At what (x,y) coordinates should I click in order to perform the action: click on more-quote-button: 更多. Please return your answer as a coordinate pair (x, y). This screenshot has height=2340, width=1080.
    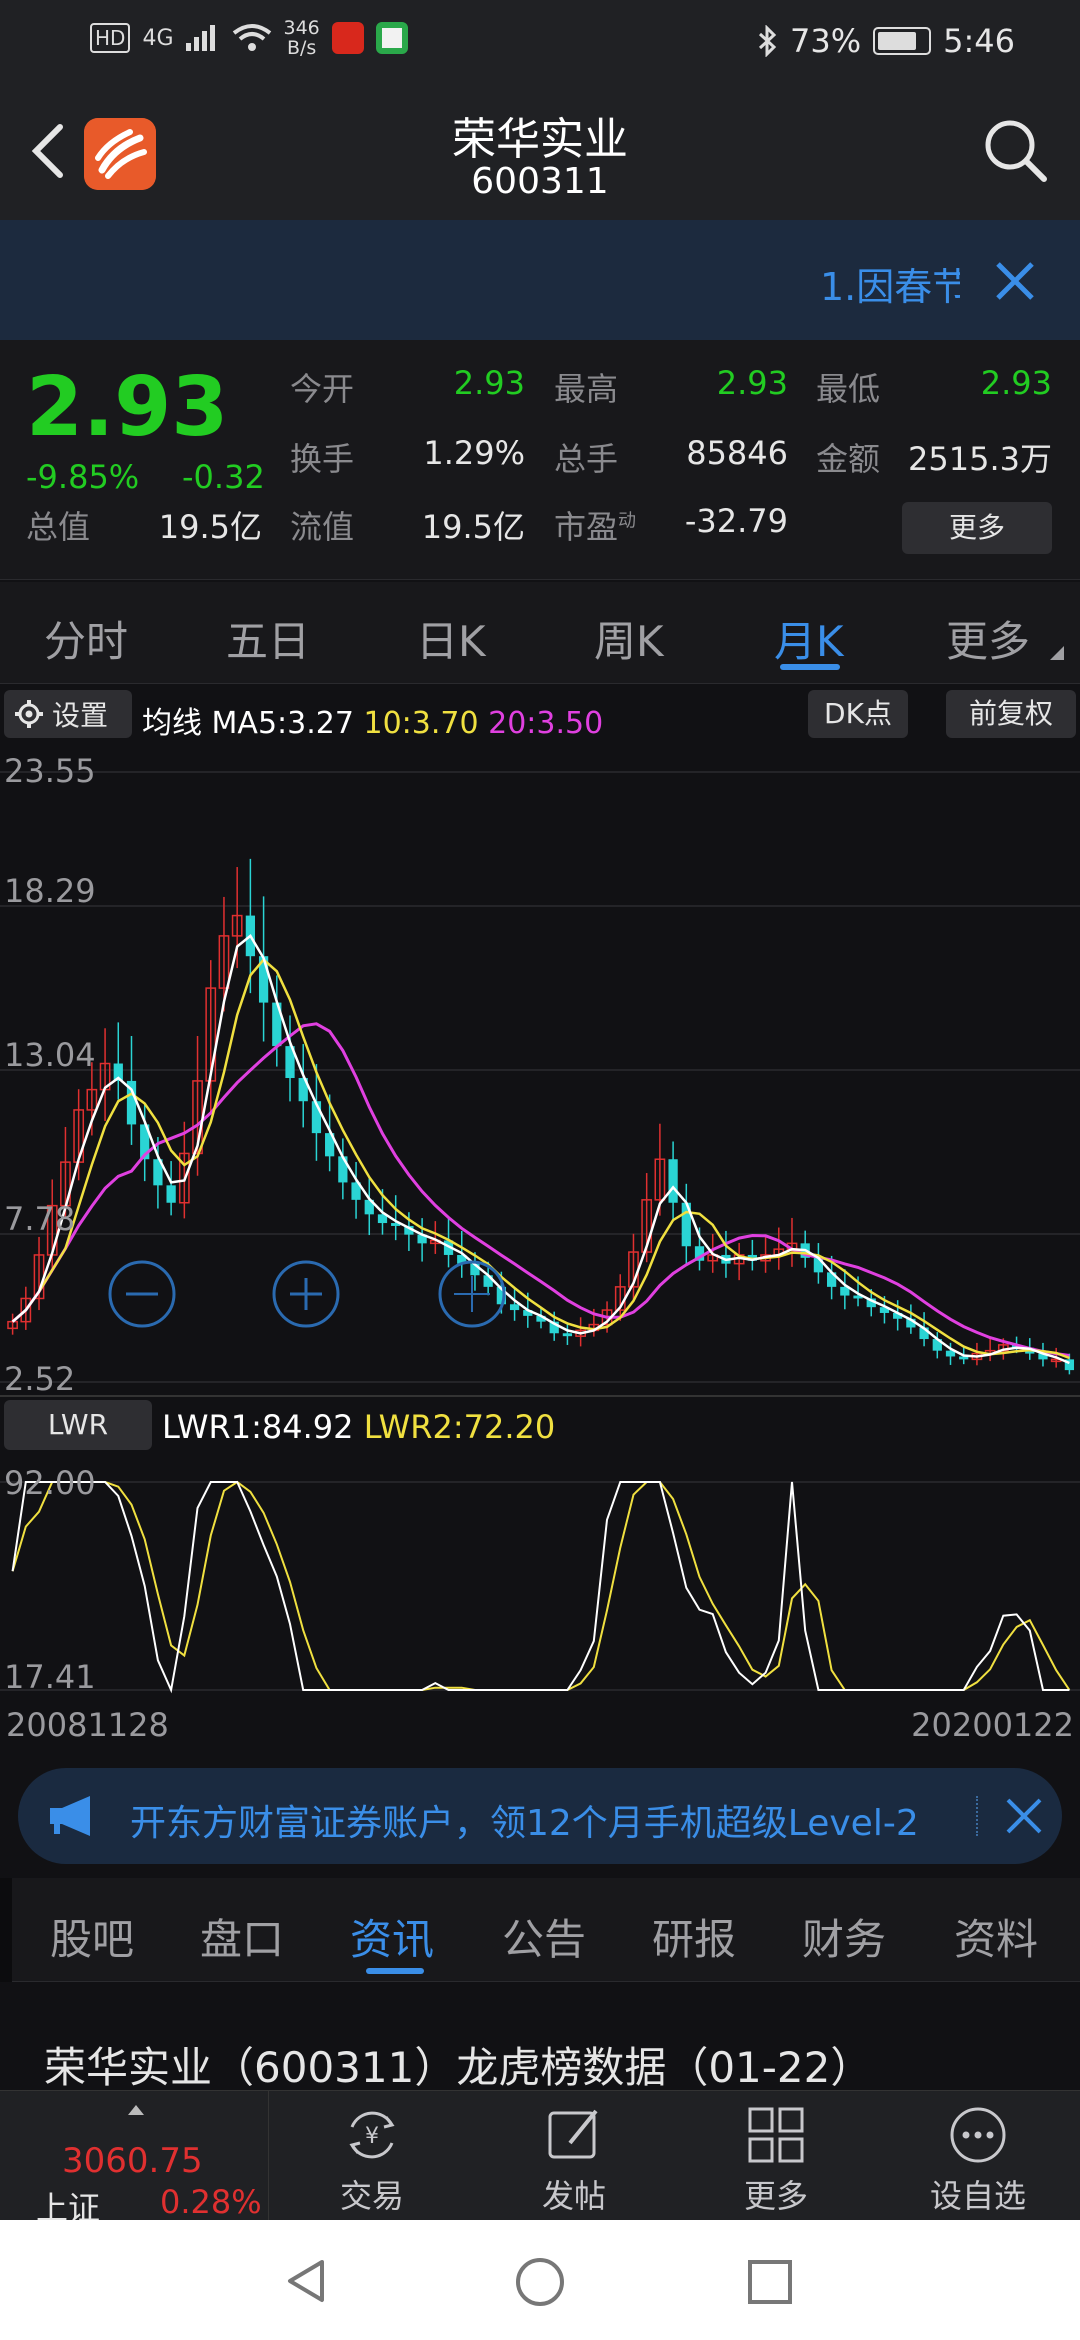
    Looking at the image, I should click on (977, 528).